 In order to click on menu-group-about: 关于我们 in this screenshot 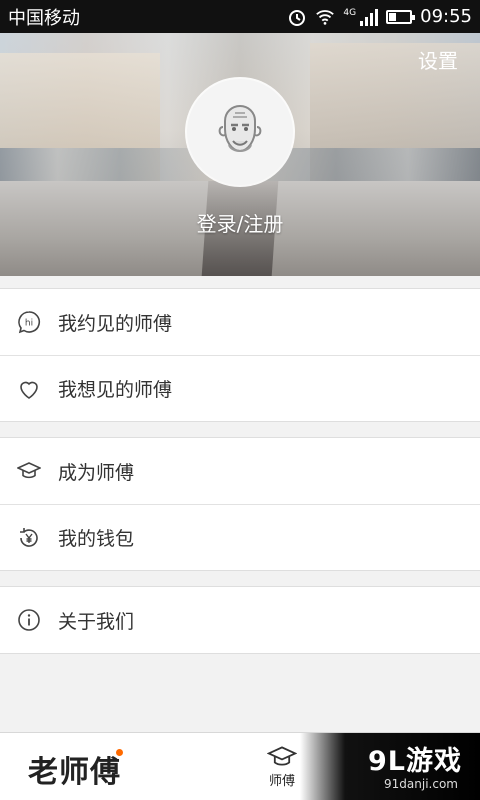, I will do `click(240, 620)`.